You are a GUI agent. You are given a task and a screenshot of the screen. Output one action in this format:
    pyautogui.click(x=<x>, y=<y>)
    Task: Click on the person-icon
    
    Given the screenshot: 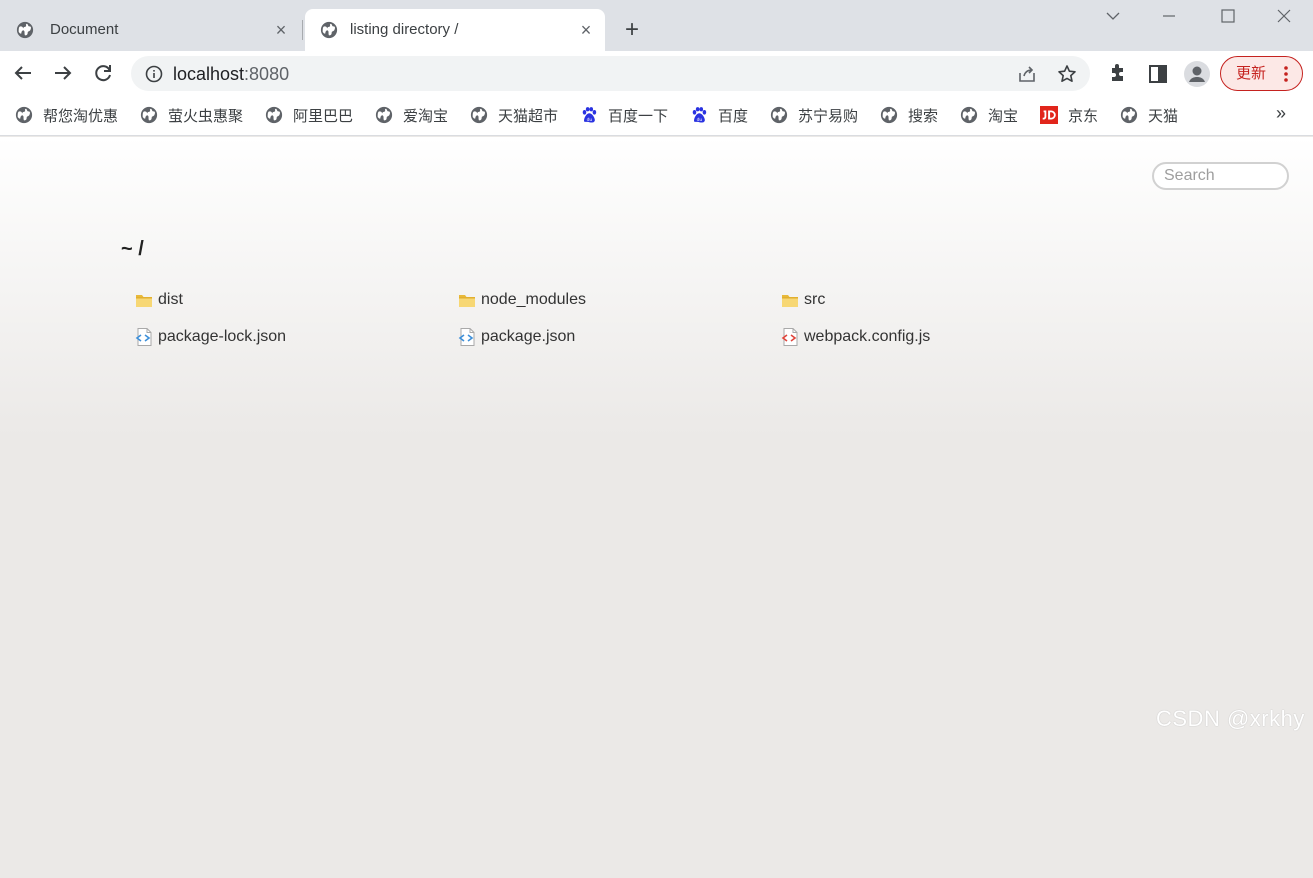 What is the action you would take?
    pyautogui.click(x=1197, y=74)
    